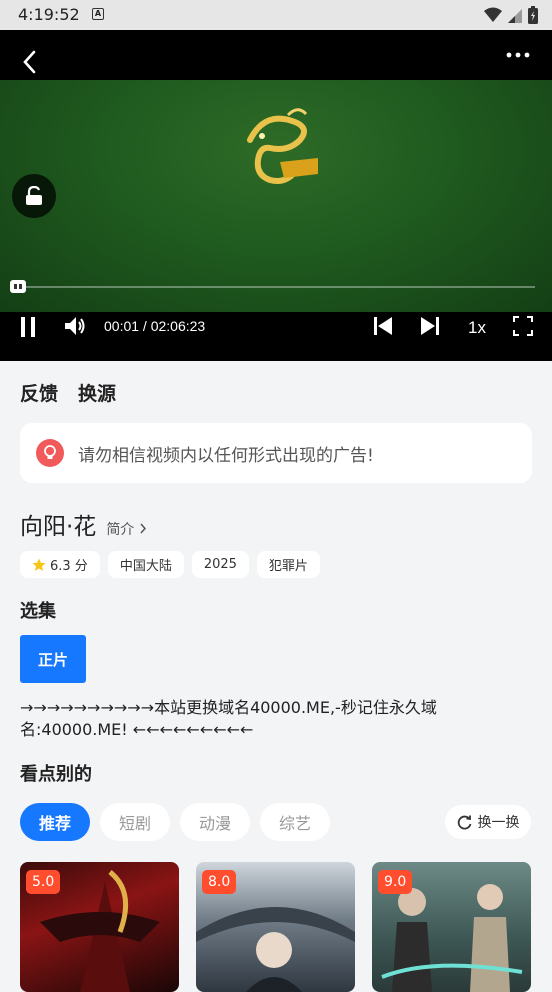  I want to click on rating-tag: 6.3 分, so click(60, 564).